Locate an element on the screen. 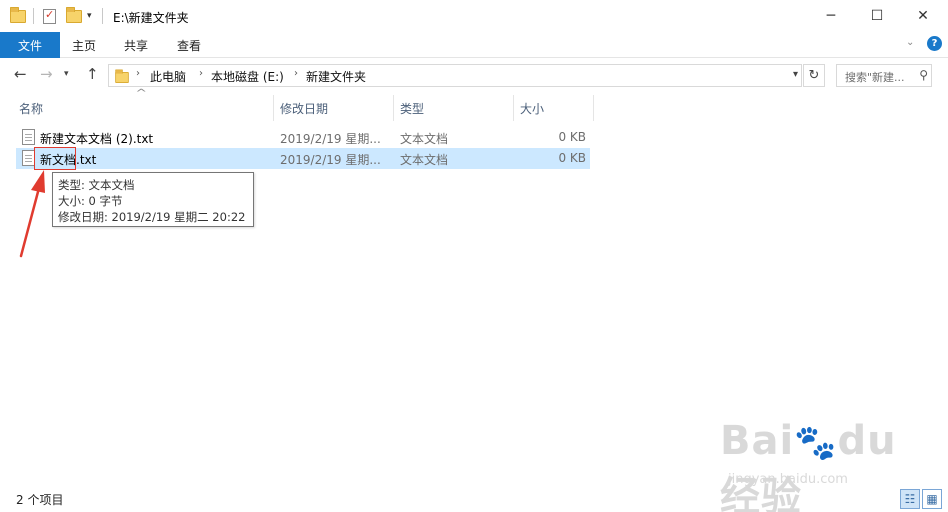 Image resolution: width=948 pixels, height=512 pixels. large-icons-view-icon: ▦ is located at coordinates (932, 499).